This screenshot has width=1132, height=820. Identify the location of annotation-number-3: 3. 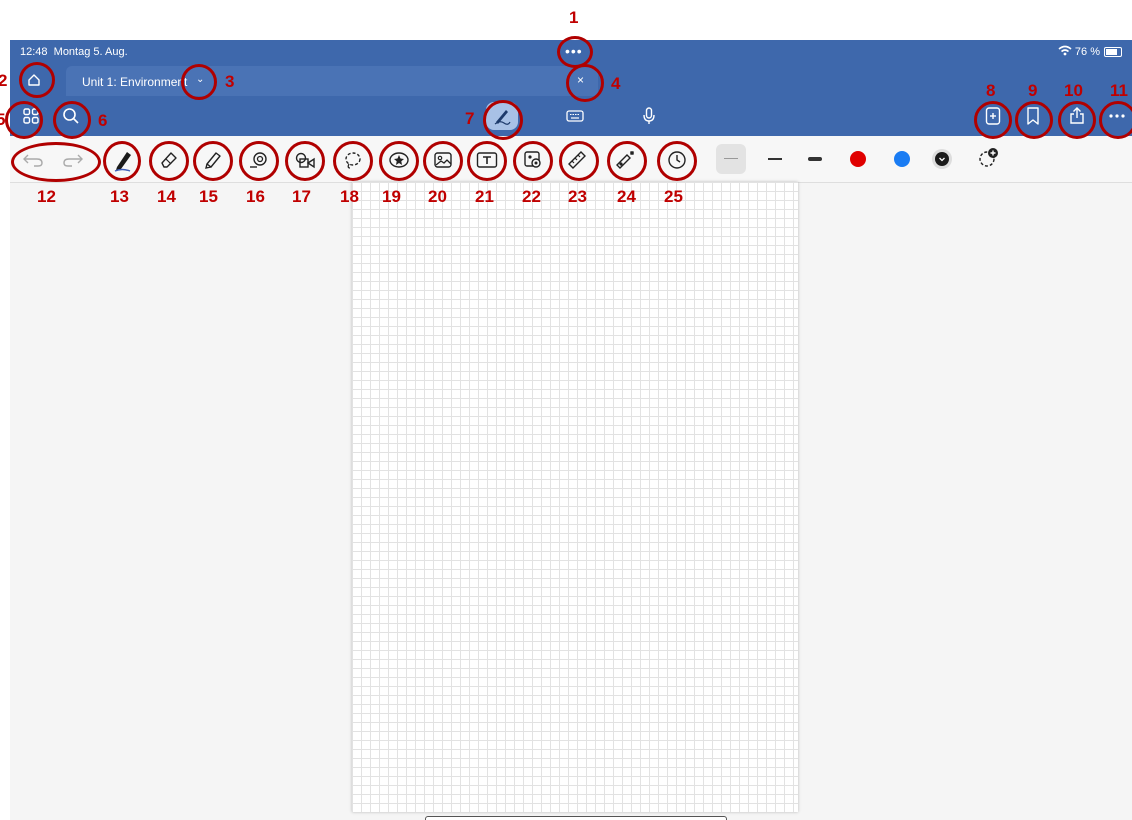
(230, 81).